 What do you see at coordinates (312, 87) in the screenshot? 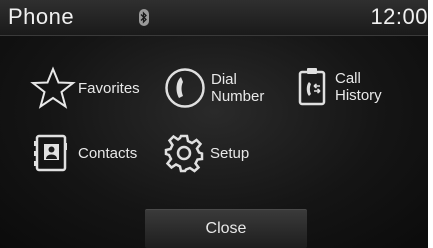
I see `call-history-icon` at bounding box center [312, 87].